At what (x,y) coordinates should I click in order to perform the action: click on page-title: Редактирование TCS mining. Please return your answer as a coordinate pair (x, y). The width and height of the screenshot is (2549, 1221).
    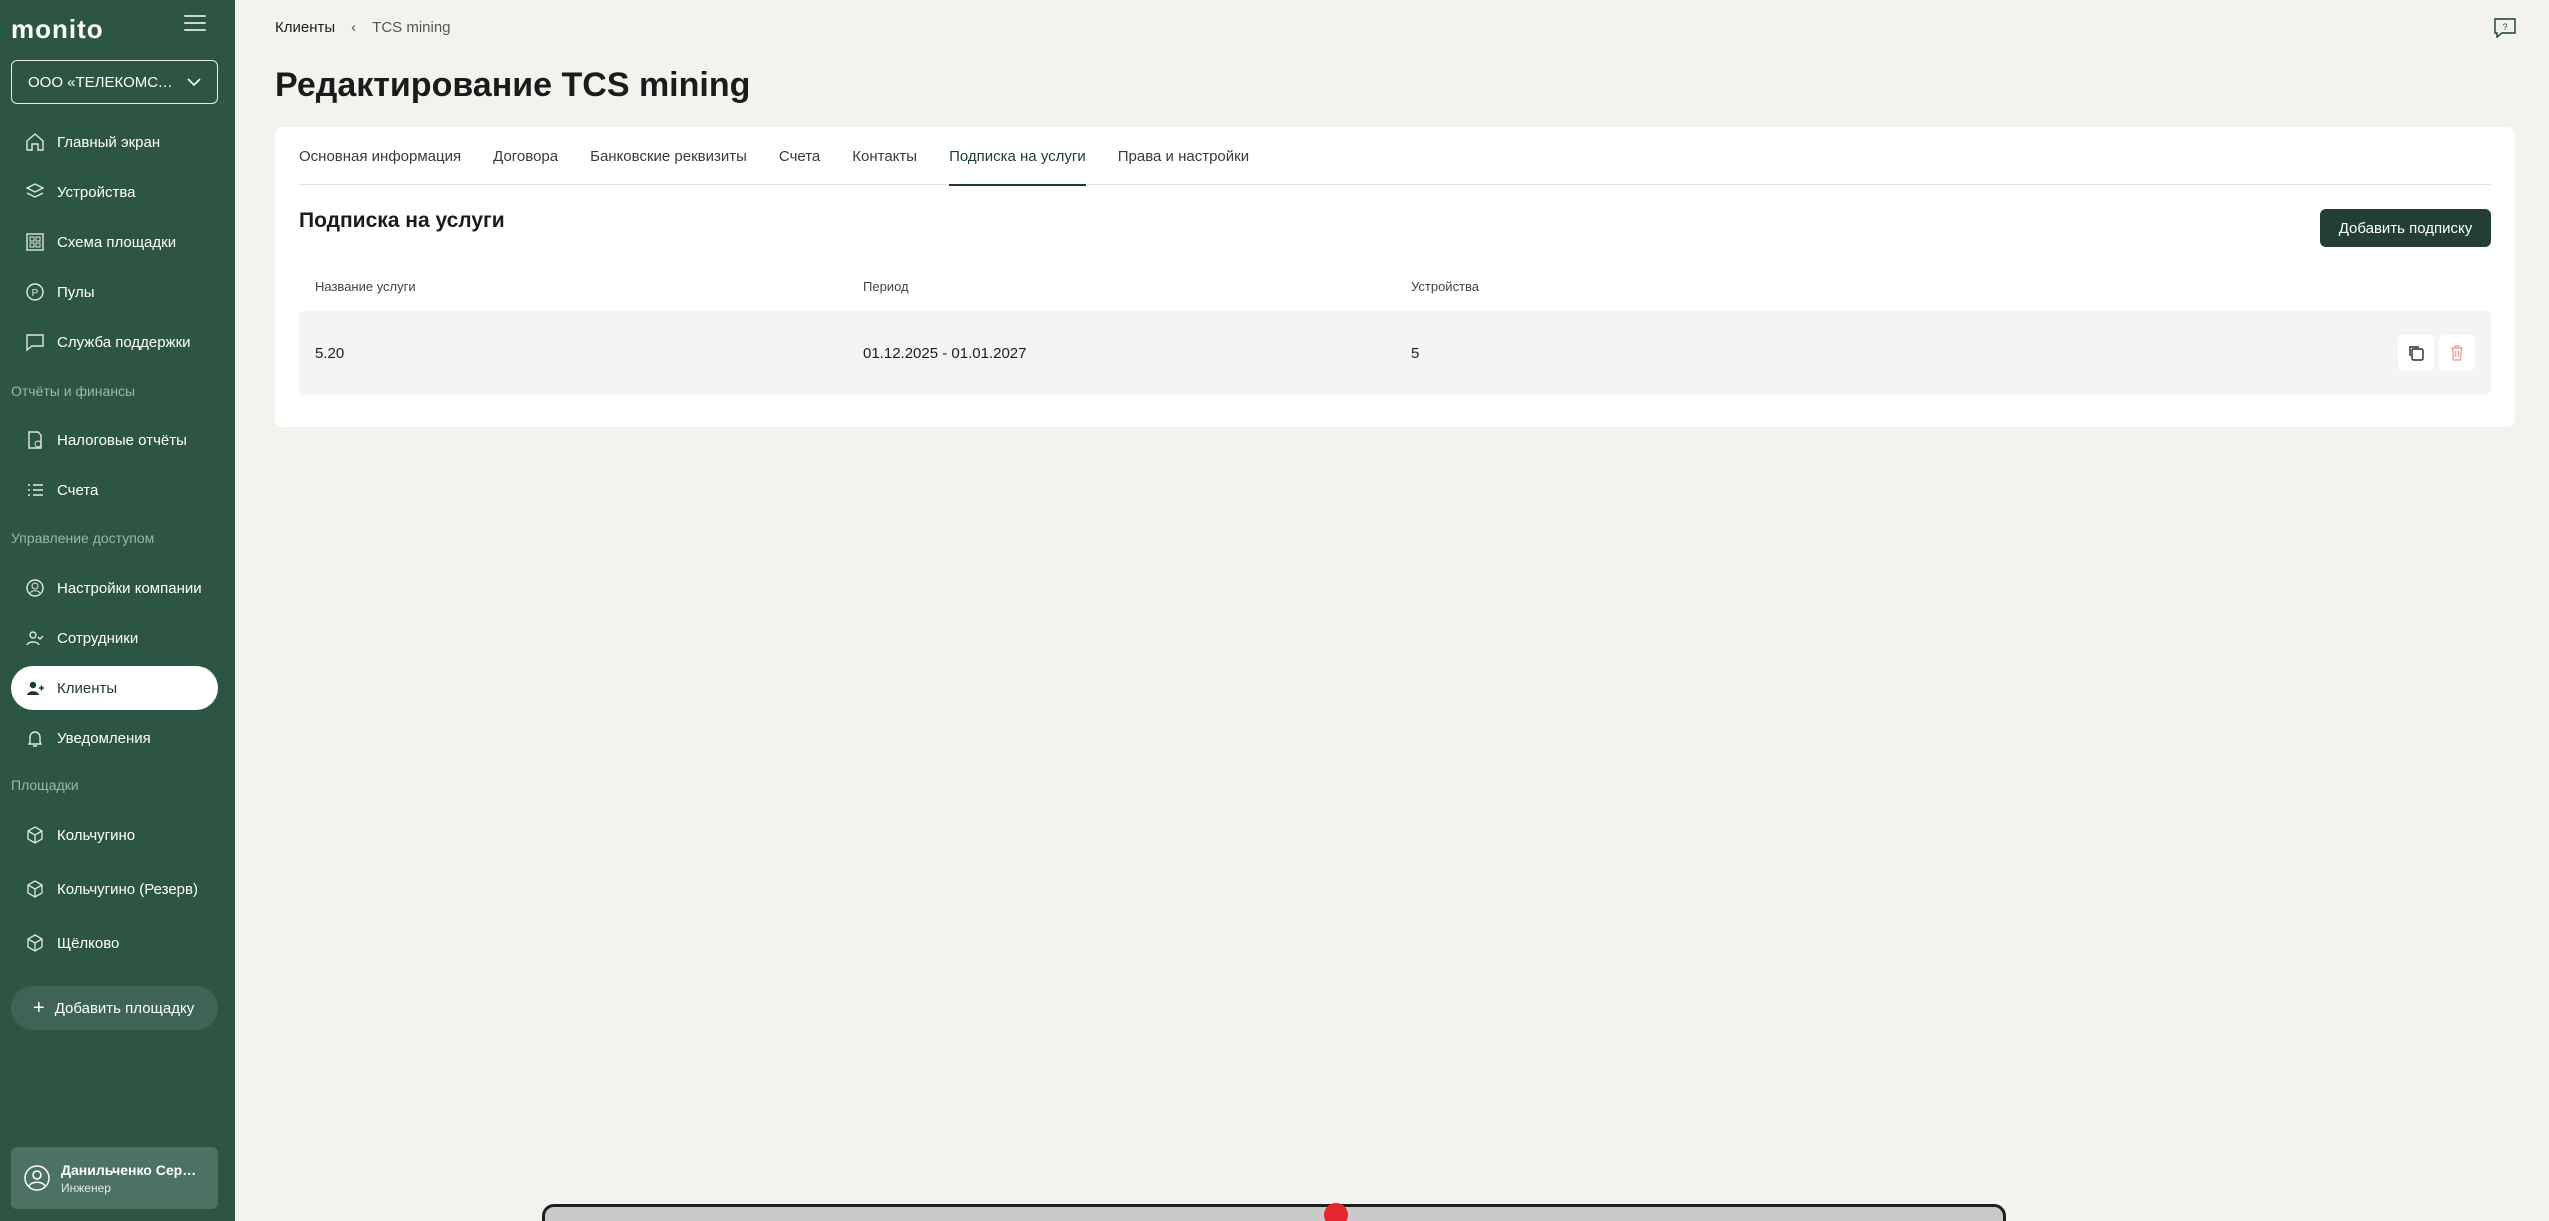
    Looking at the image, I should click on (513, 85).